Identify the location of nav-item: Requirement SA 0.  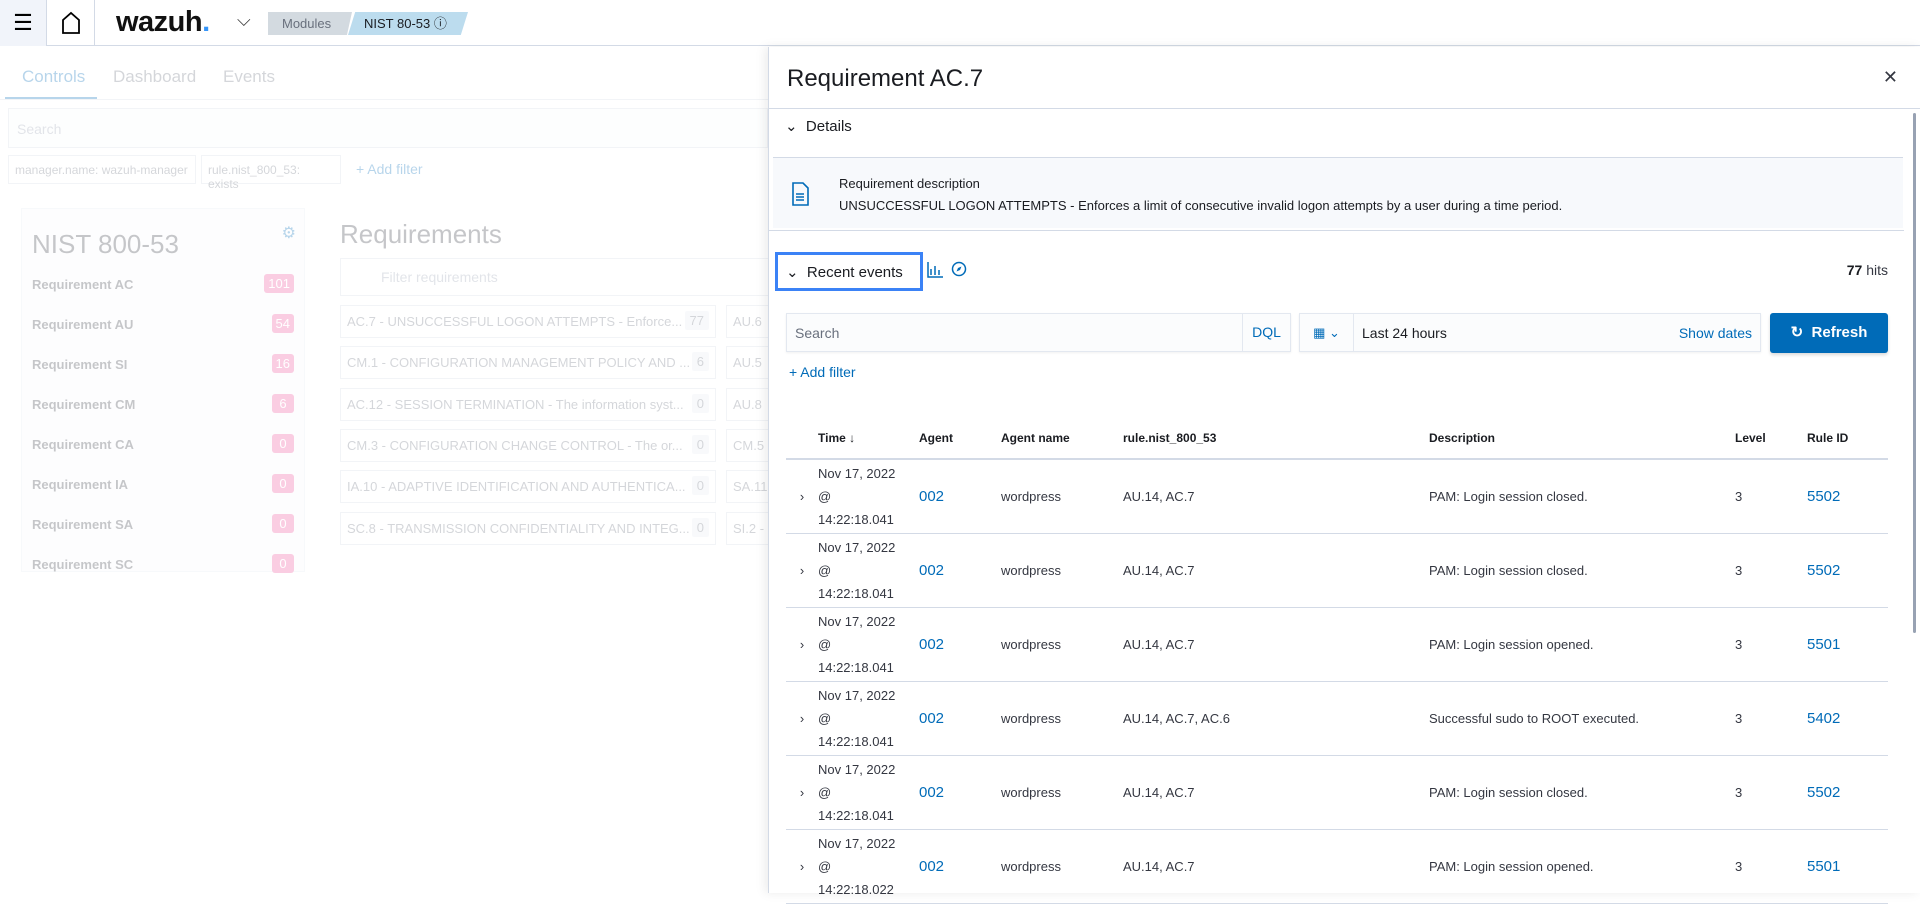
(163, 523).